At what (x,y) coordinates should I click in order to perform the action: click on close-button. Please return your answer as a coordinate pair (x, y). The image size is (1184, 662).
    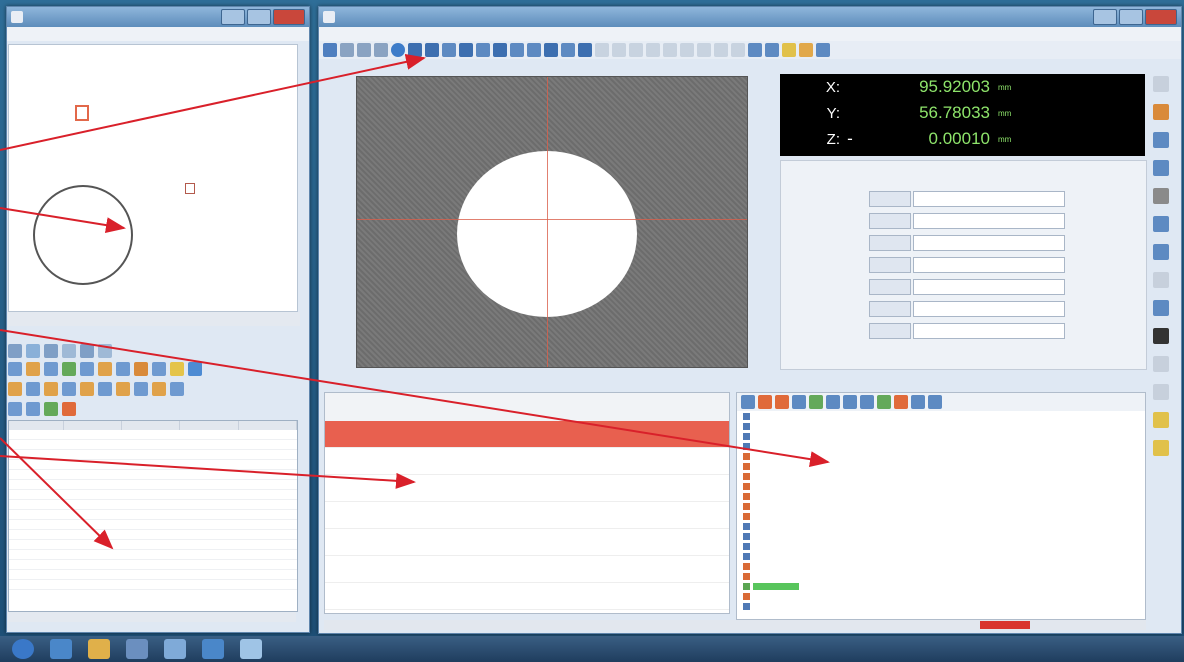
    Looking at the image, I should click on (289, 17).